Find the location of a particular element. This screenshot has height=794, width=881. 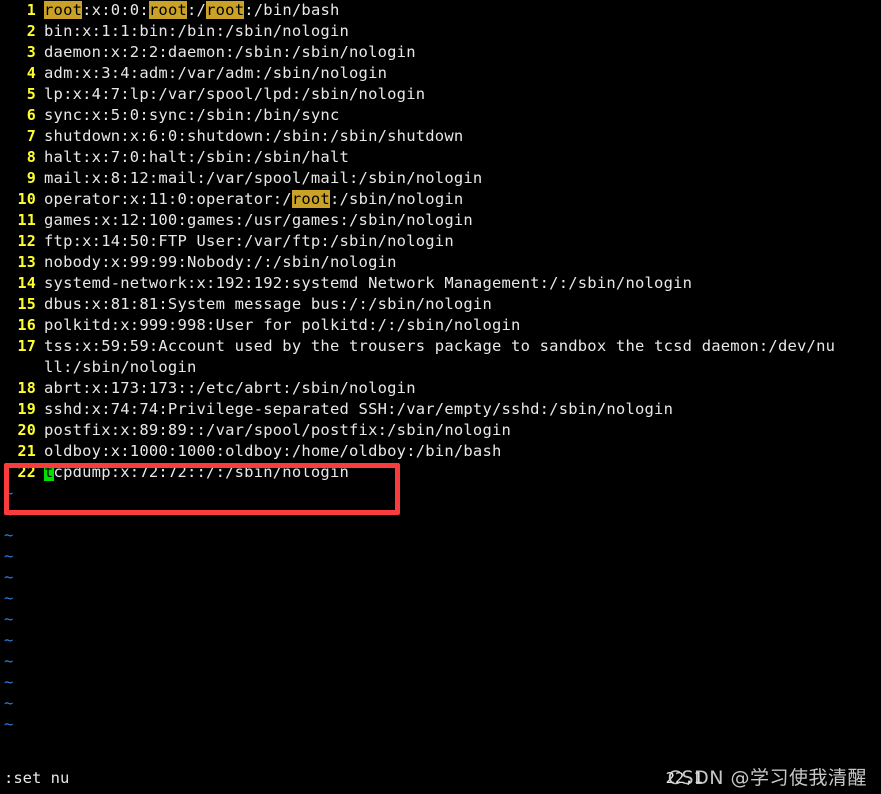

line-text: daemon:x:2:2:daemon:/sbin:/sbin/nologin is located at coordinates (230, 52).